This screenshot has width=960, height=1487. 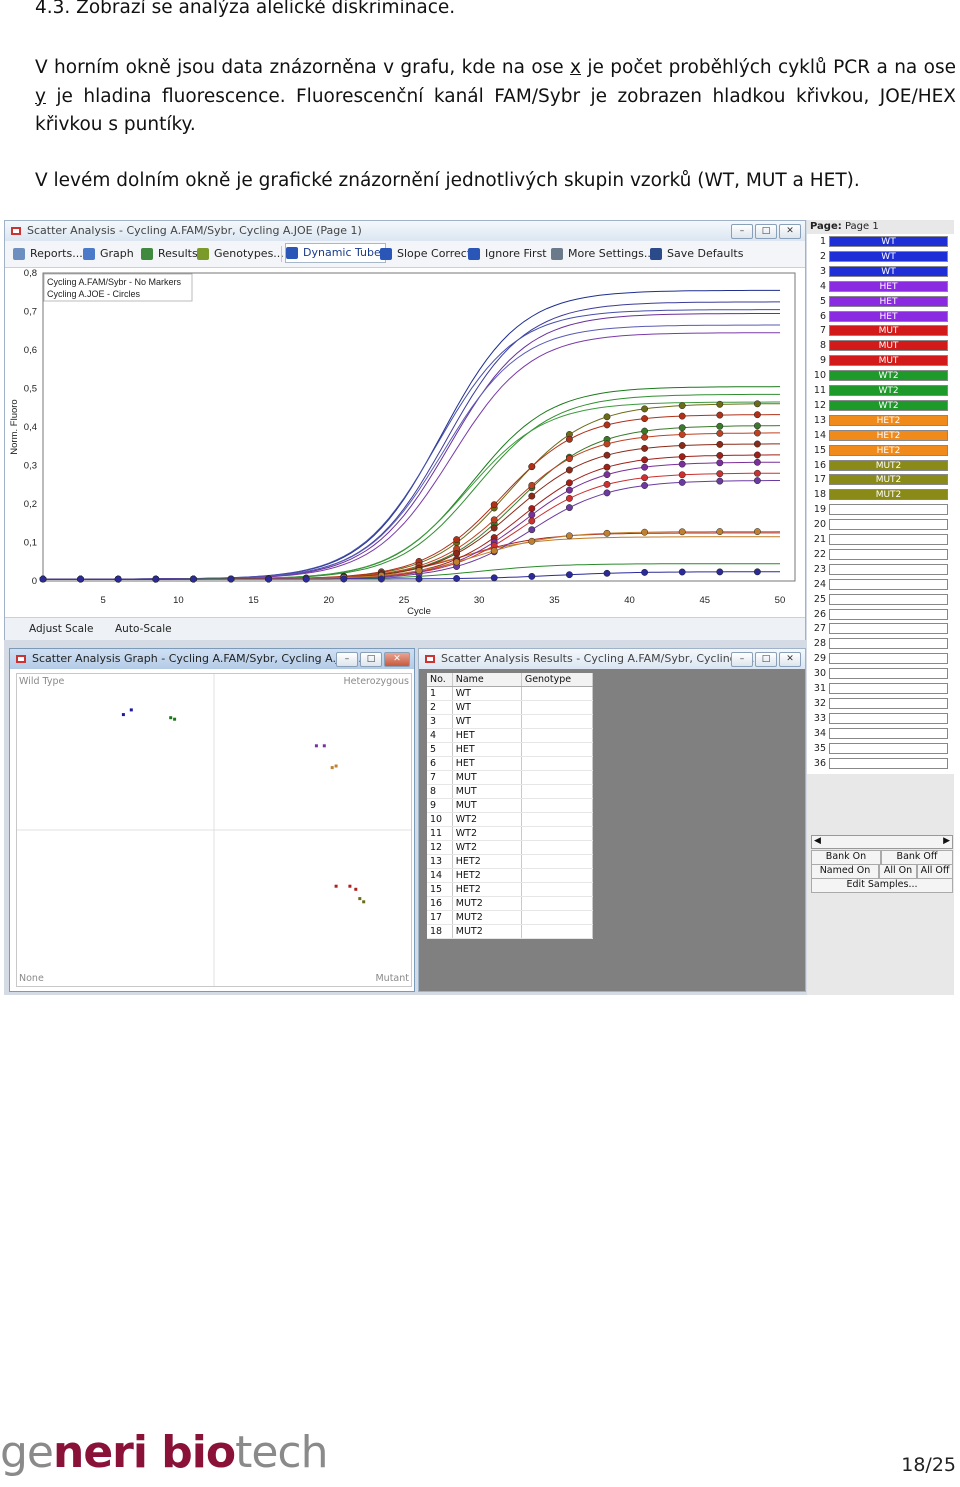 I want to click on sample-row: 8 MUT, so click(x=879, y=345).